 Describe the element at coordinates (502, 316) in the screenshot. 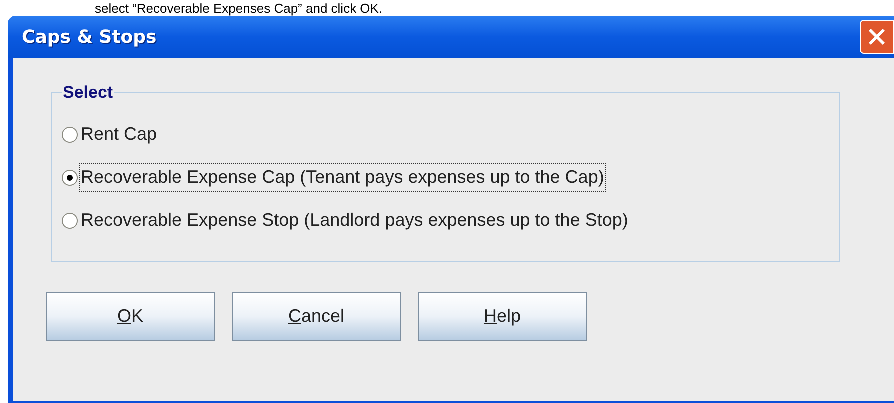

I see `dialog-button: Help` at that location.